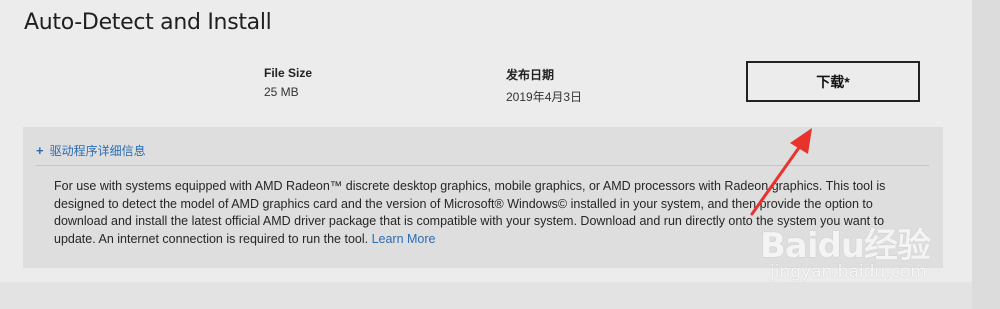  I want to click on driver-details-toggle: + 驱动程序详细信息, so click(91, 150).